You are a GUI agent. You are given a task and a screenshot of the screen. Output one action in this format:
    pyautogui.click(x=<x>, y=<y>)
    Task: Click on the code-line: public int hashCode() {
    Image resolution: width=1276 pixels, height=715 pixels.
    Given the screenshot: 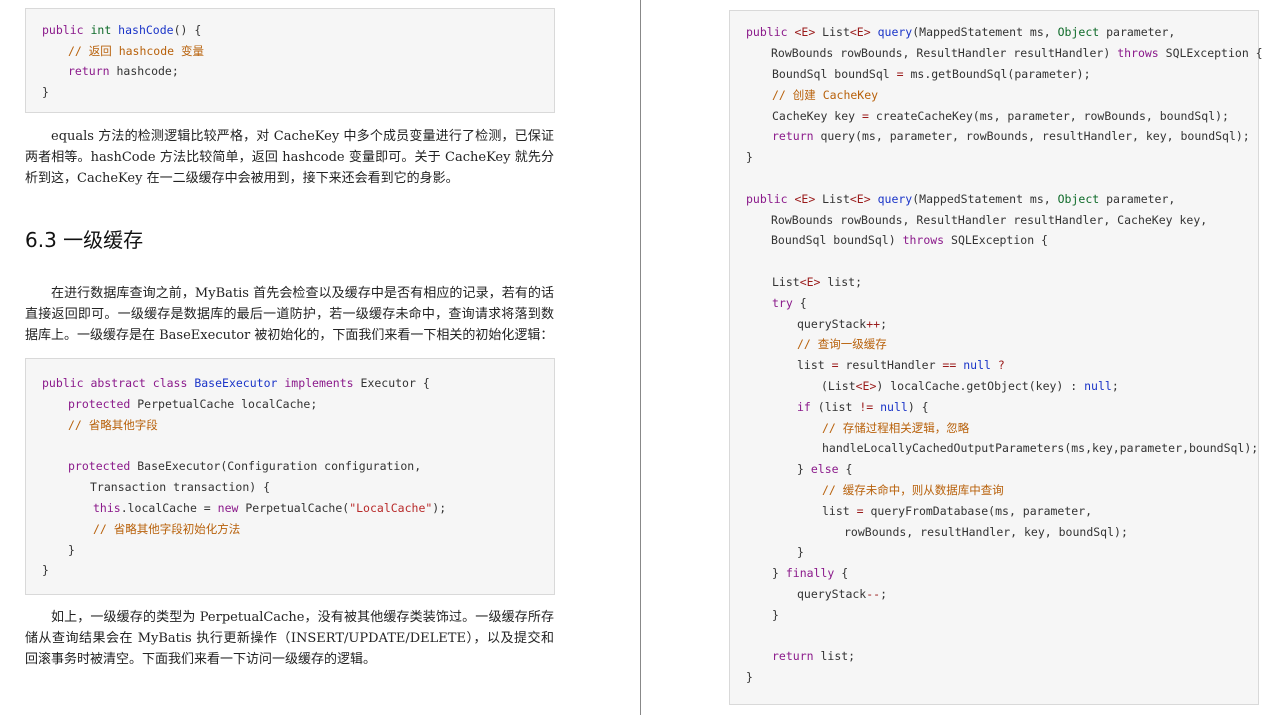 What is the action you would take?
    pyautogui.click(x=122, y=30)
    